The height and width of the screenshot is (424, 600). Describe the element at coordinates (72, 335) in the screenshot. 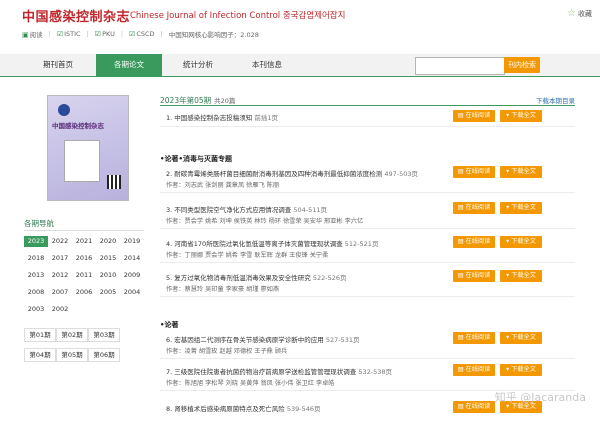

I see `issue-link: 第02期` at that location.